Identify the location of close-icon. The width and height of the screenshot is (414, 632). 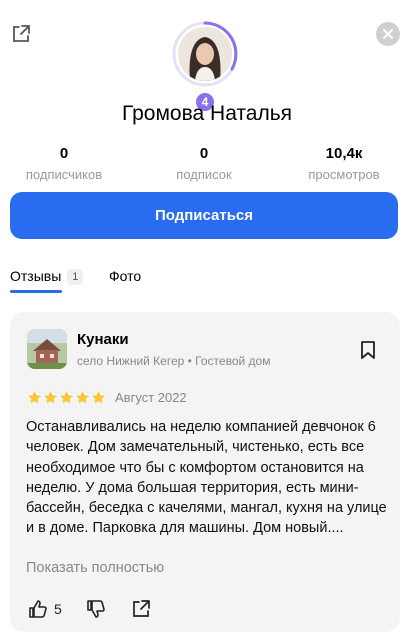
(388, 34).